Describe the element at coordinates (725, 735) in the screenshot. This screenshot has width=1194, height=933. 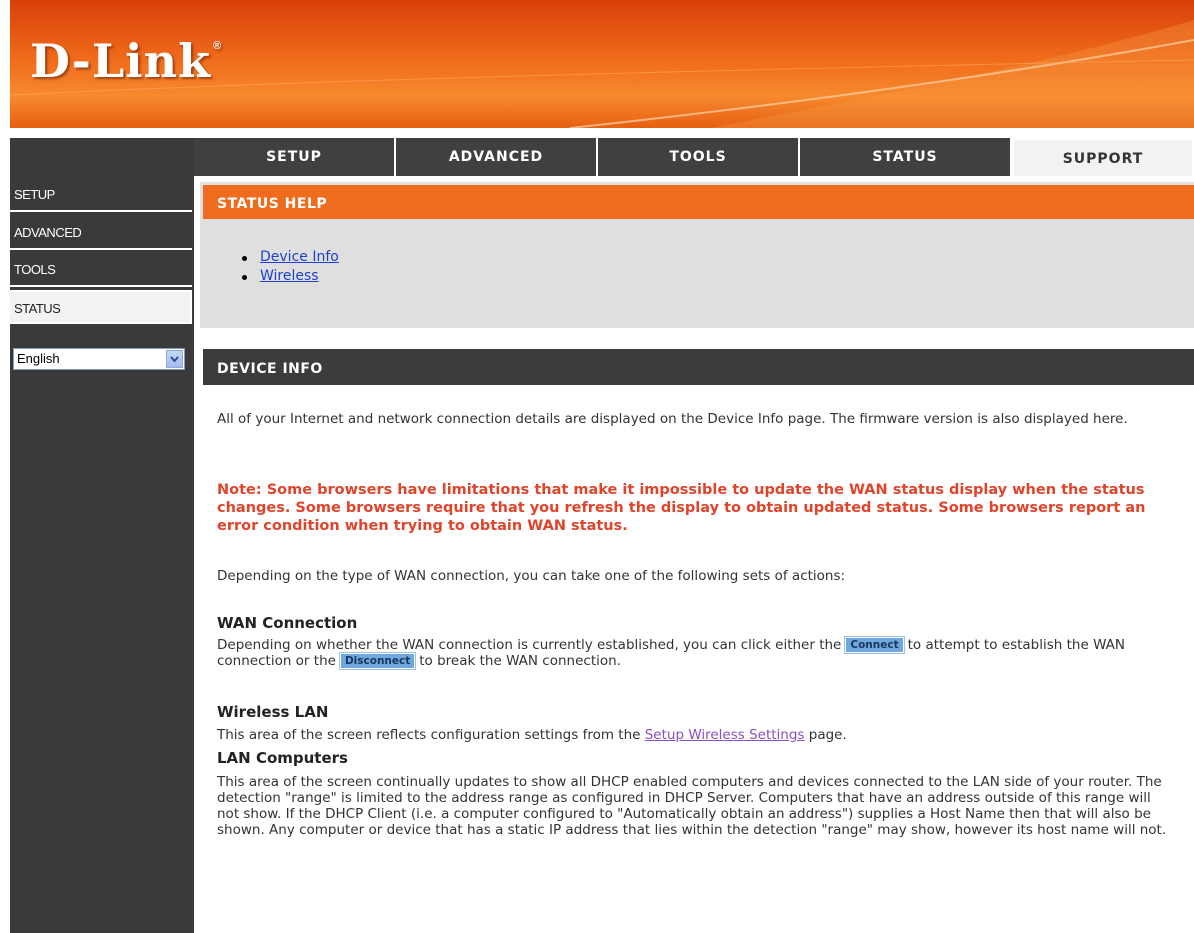
I see `setup-wireless-settings-link: Setup Wireless Settings` at that location.